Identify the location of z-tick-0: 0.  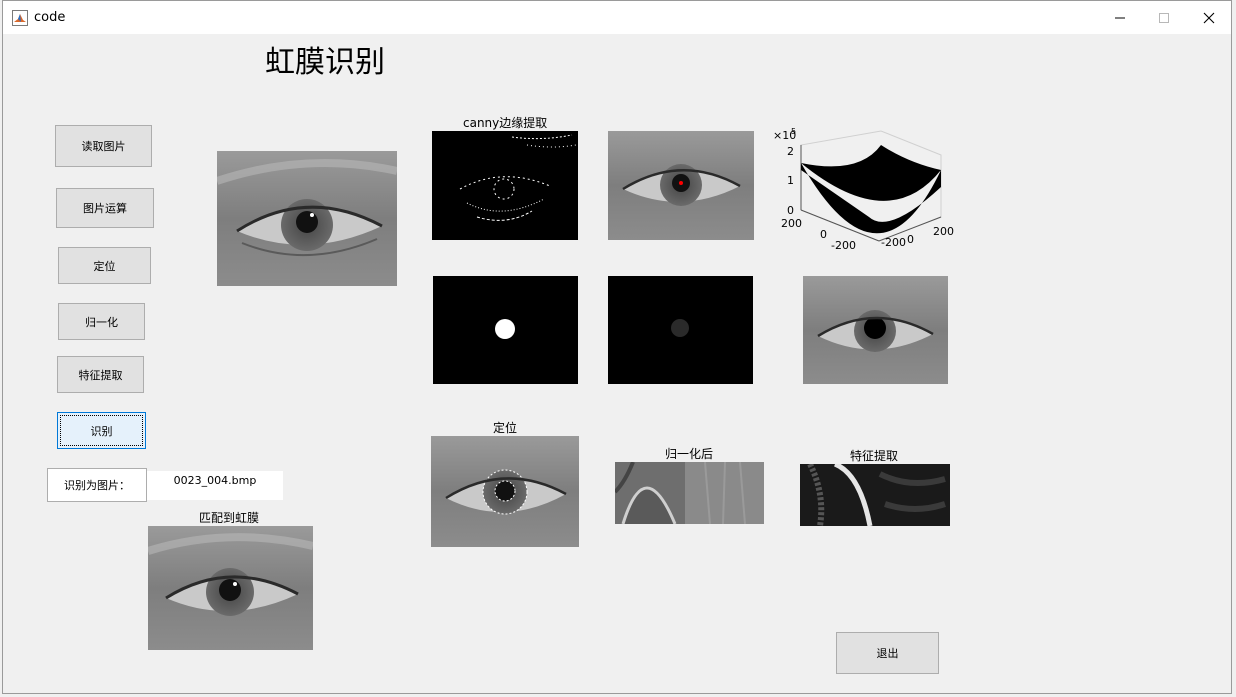
(790, 210).